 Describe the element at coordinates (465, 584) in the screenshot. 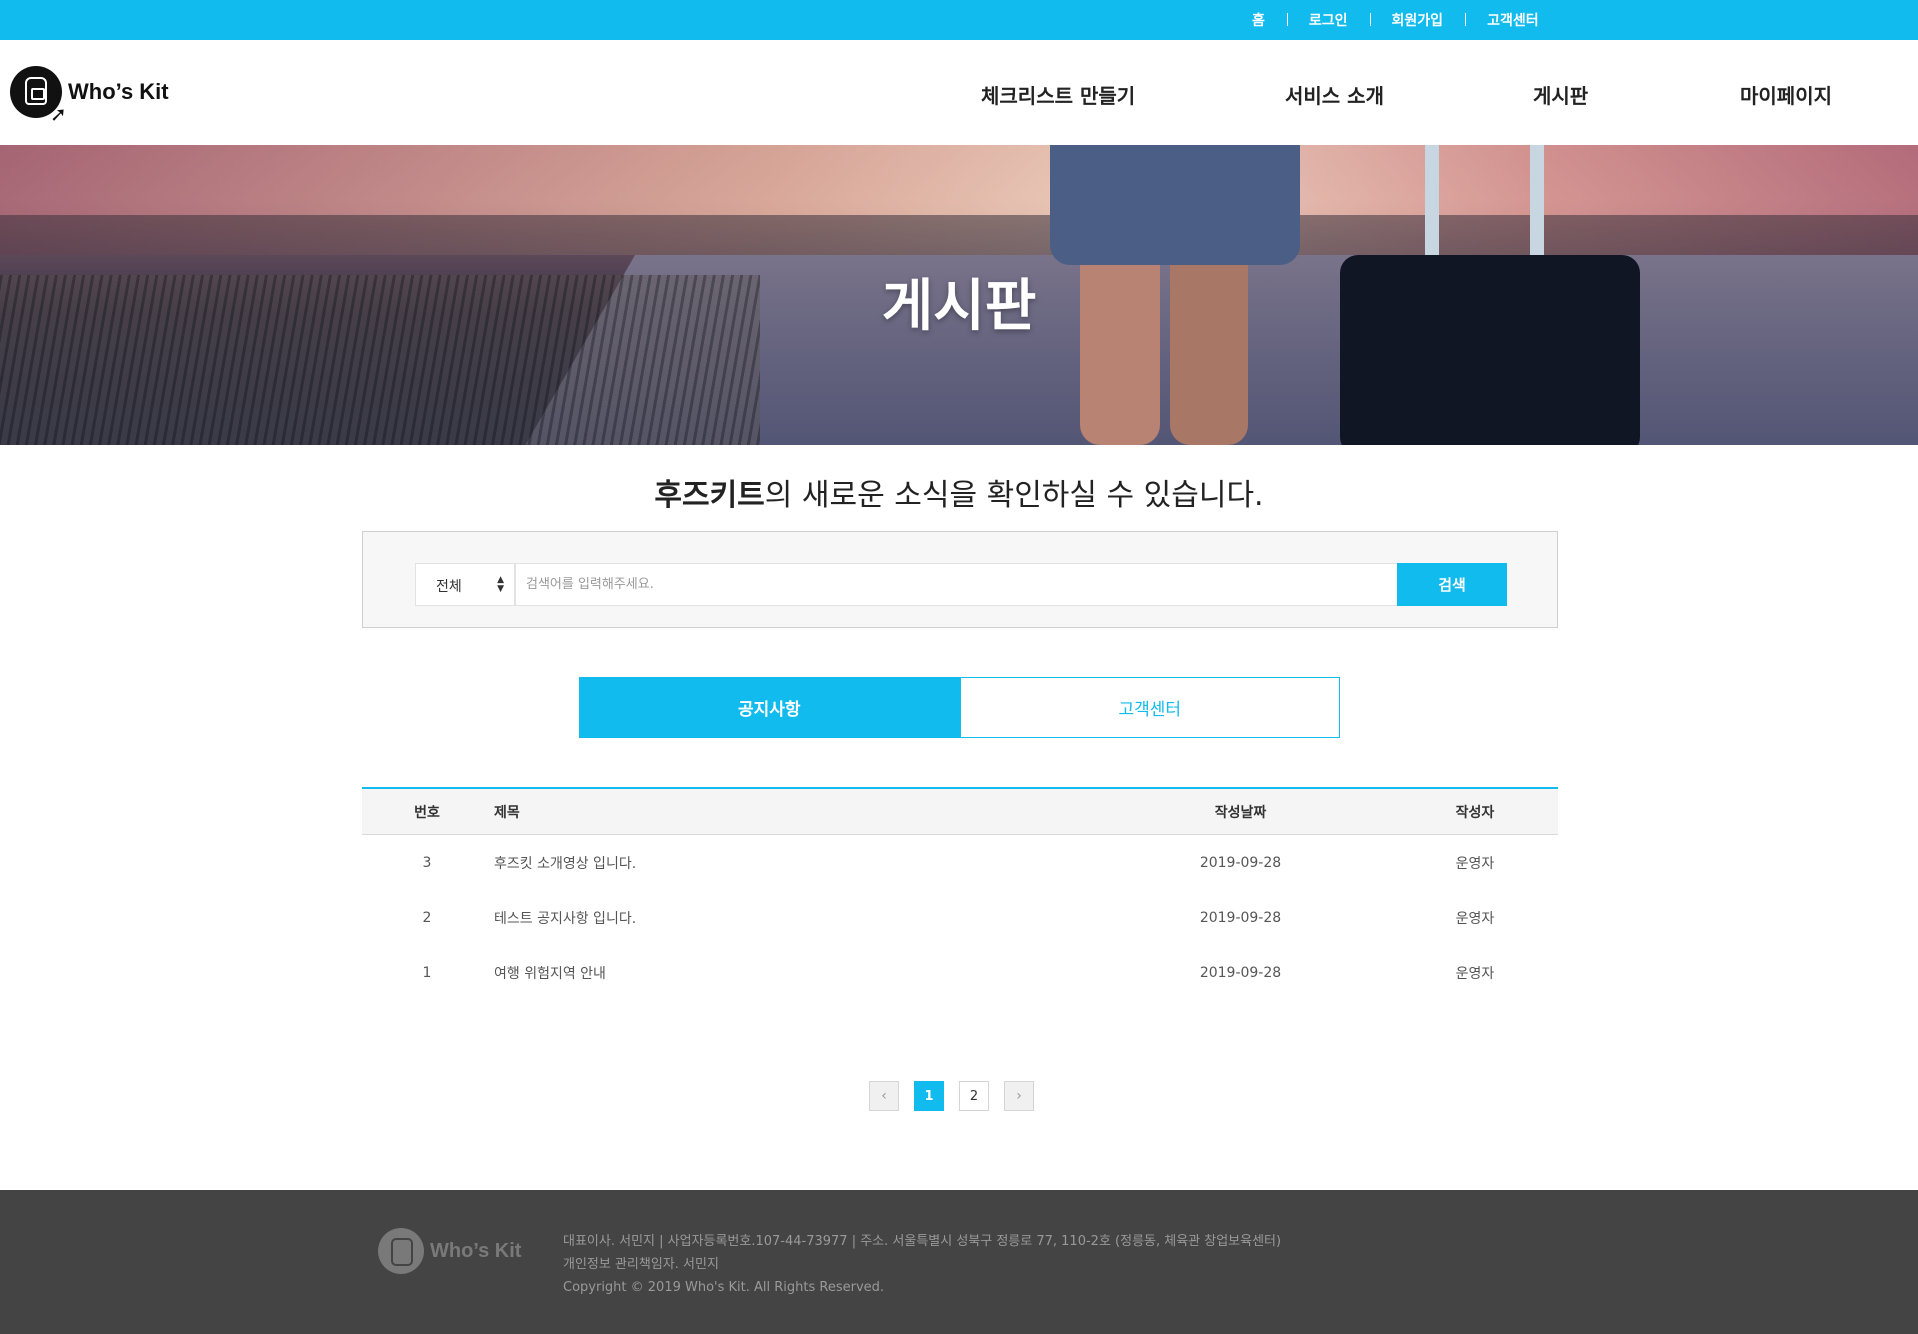

I see `search-category-select: 전체 ▲ ▼` at that location.